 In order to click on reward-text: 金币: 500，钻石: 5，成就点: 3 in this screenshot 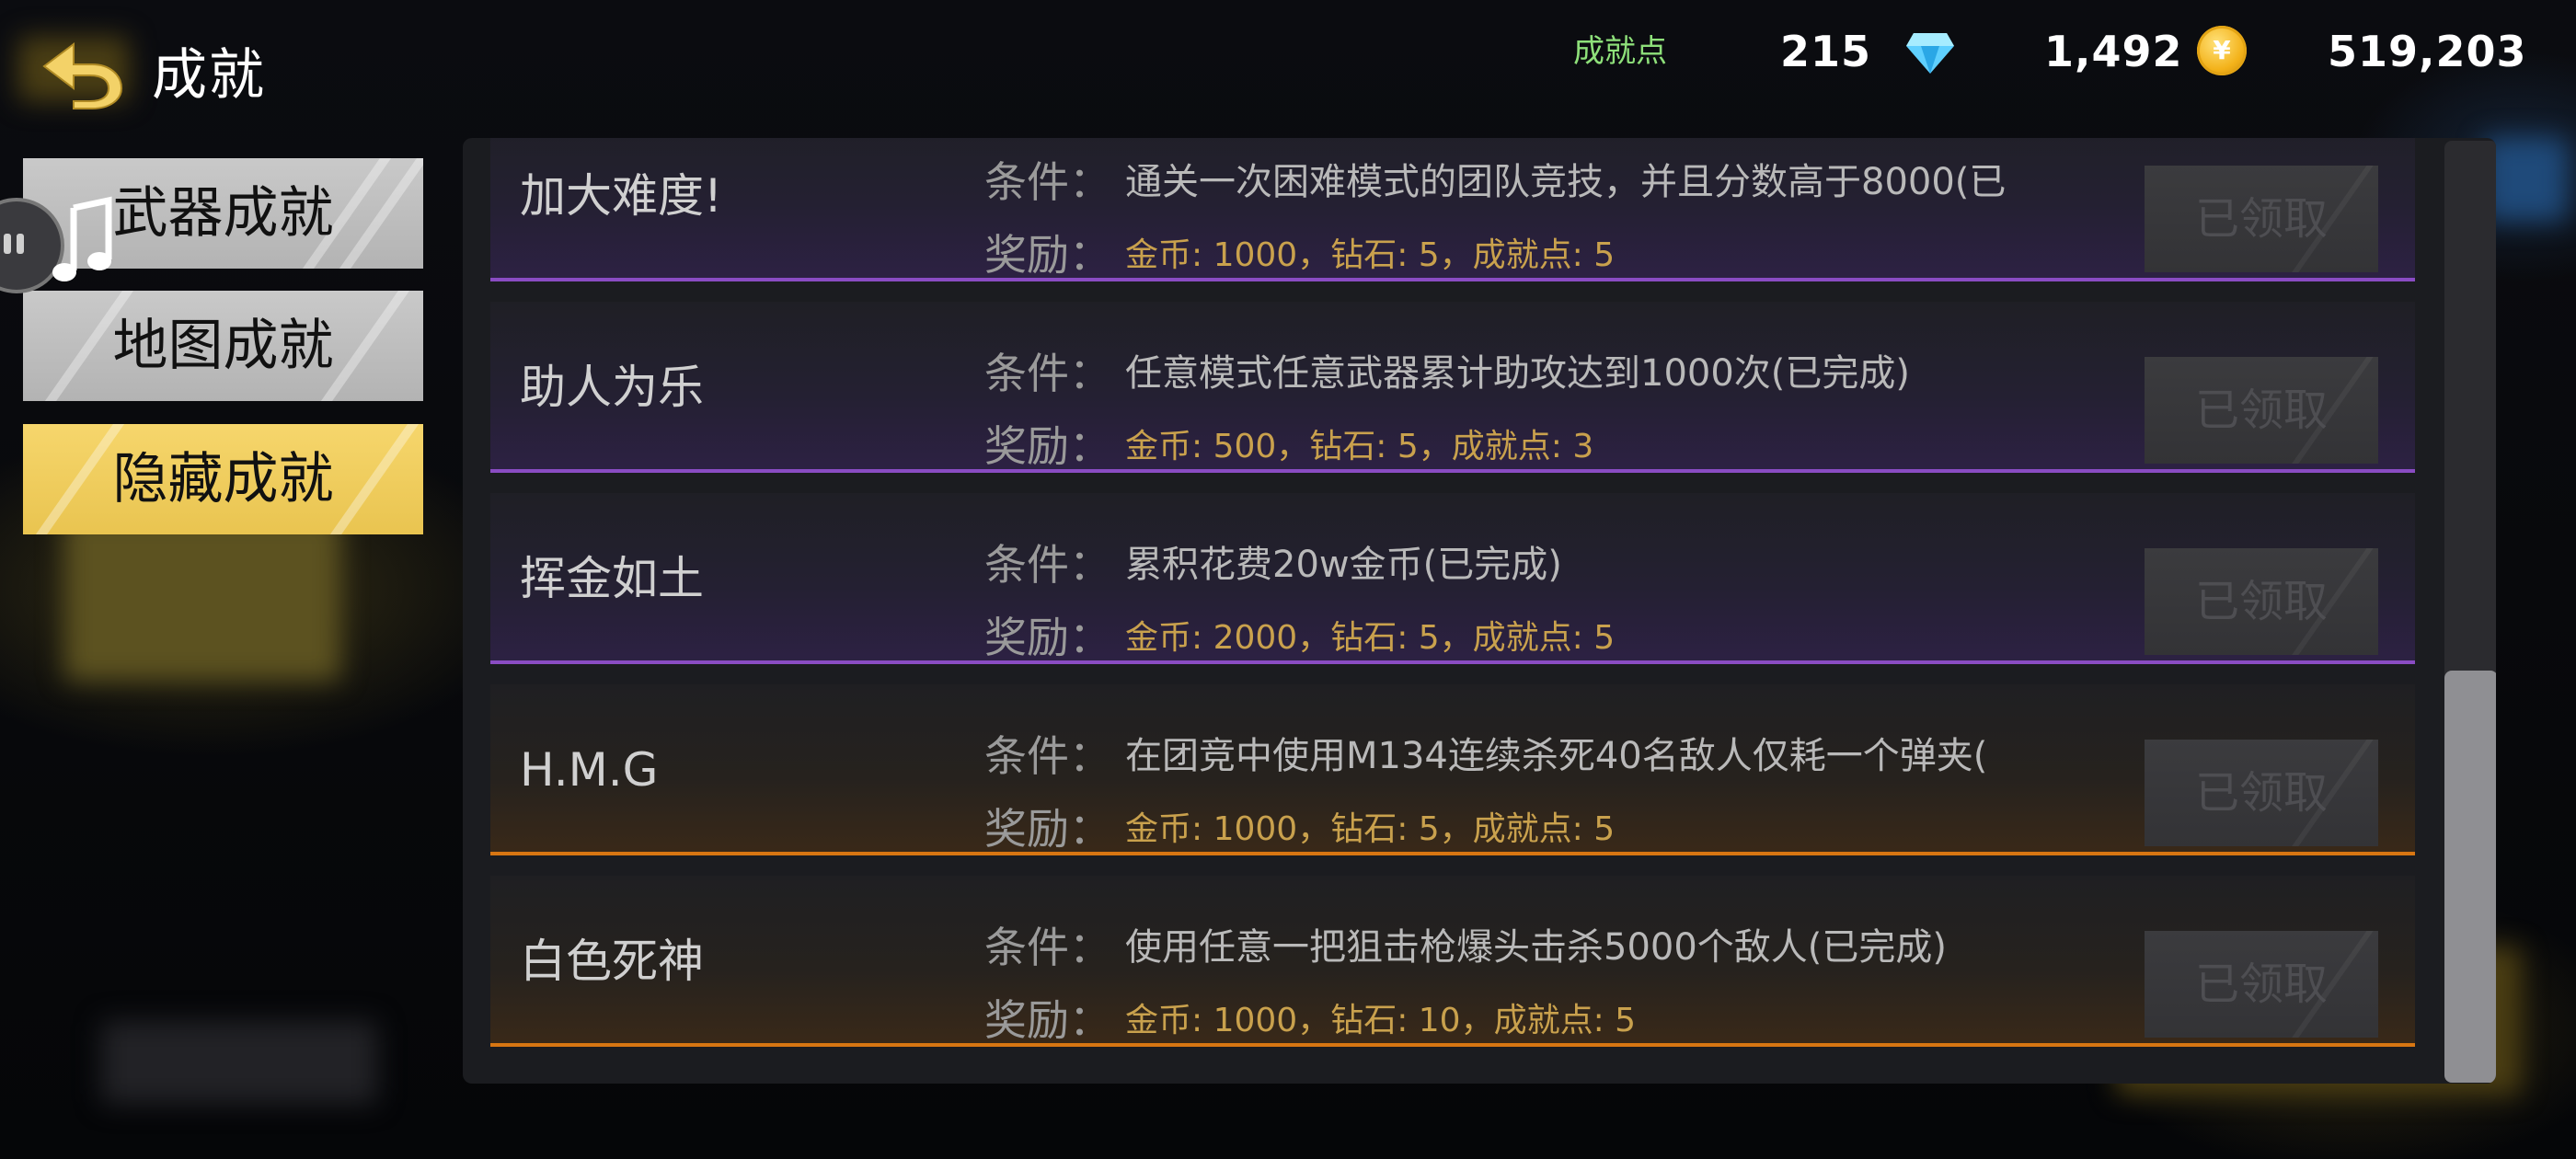, I will do `click(1359, 446)`.